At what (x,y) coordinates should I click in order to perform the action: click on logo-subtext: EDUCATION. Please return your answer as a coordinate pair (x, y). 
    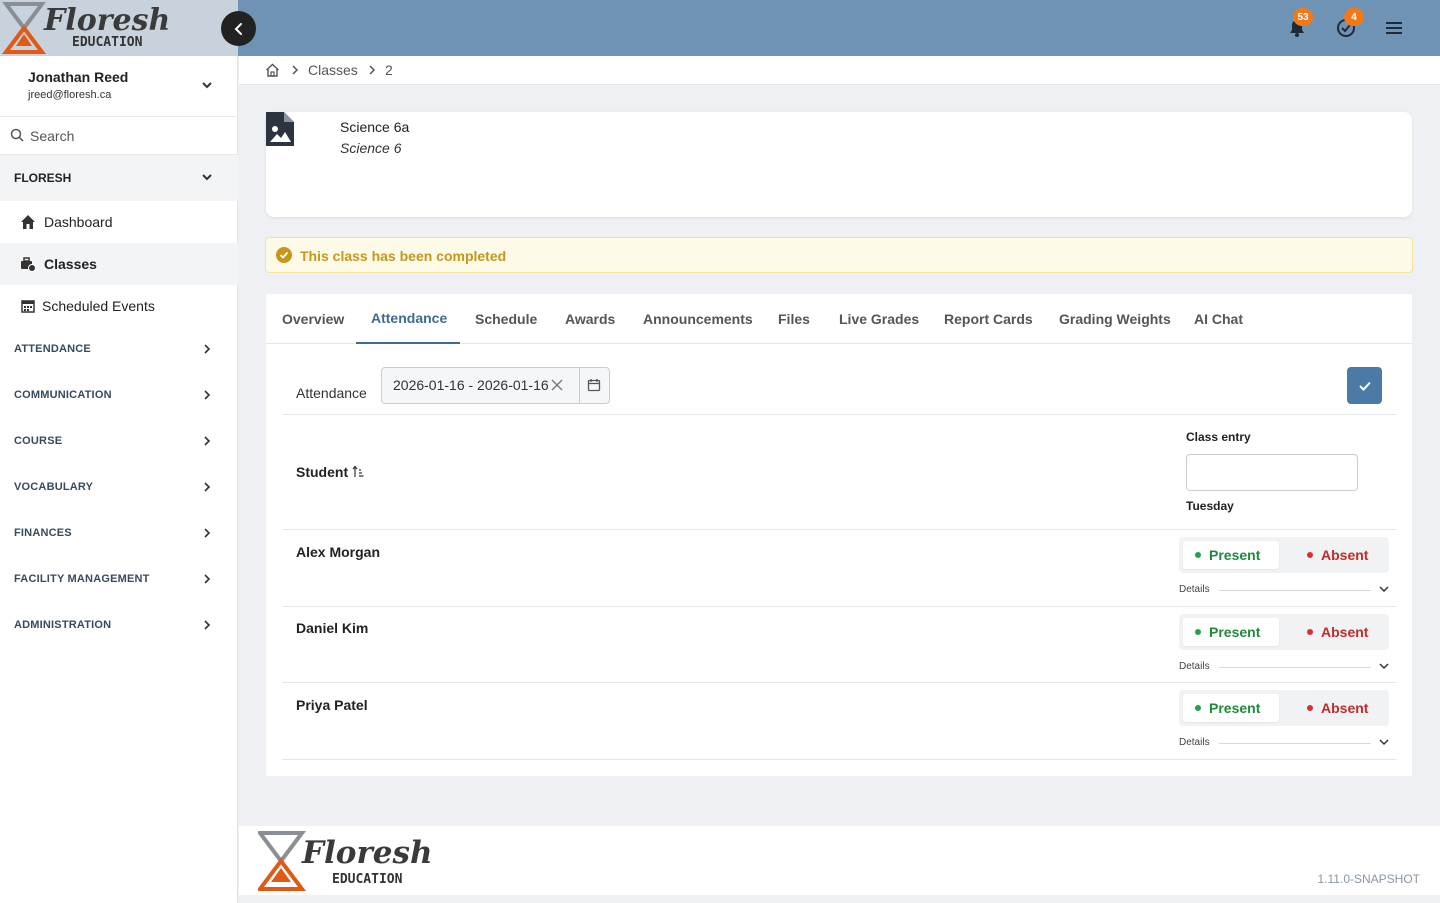
    Looking at the image, I should click on (107, 42).